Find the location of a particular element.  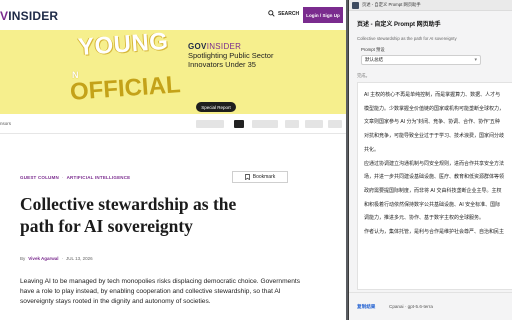

special-report-button: Special Report is located at coordinates (216, 107).